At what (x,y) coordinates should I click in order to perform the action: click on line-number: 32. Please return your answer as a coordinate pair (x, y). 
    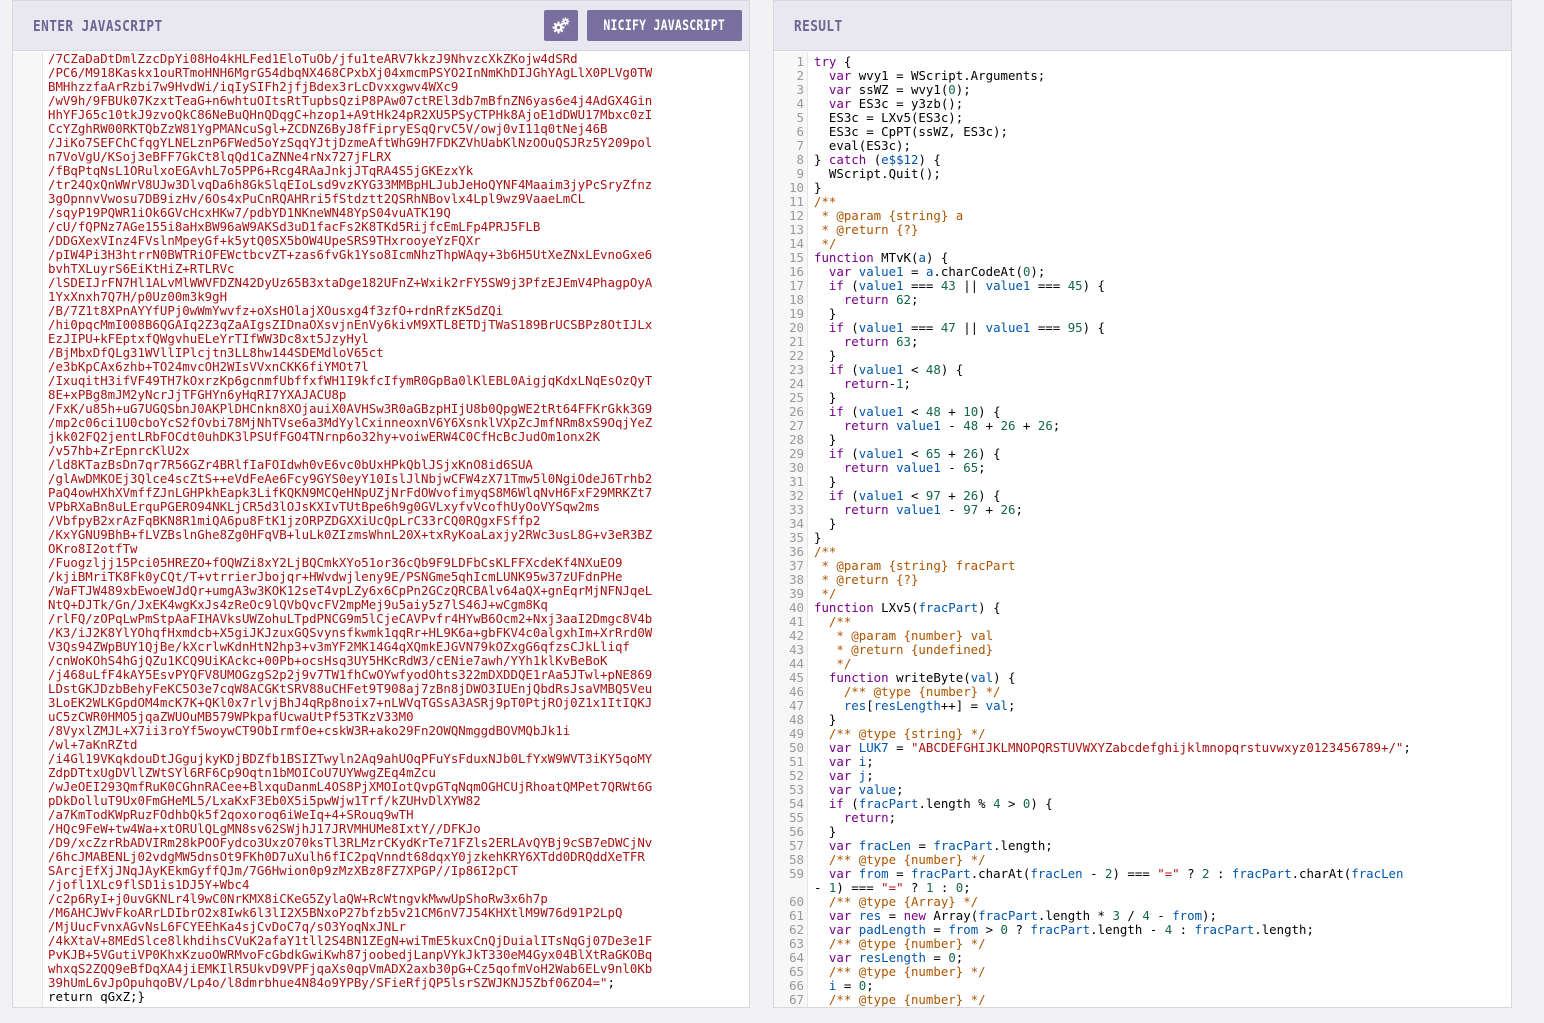
    Looking at the image, I should click on (790, 496).